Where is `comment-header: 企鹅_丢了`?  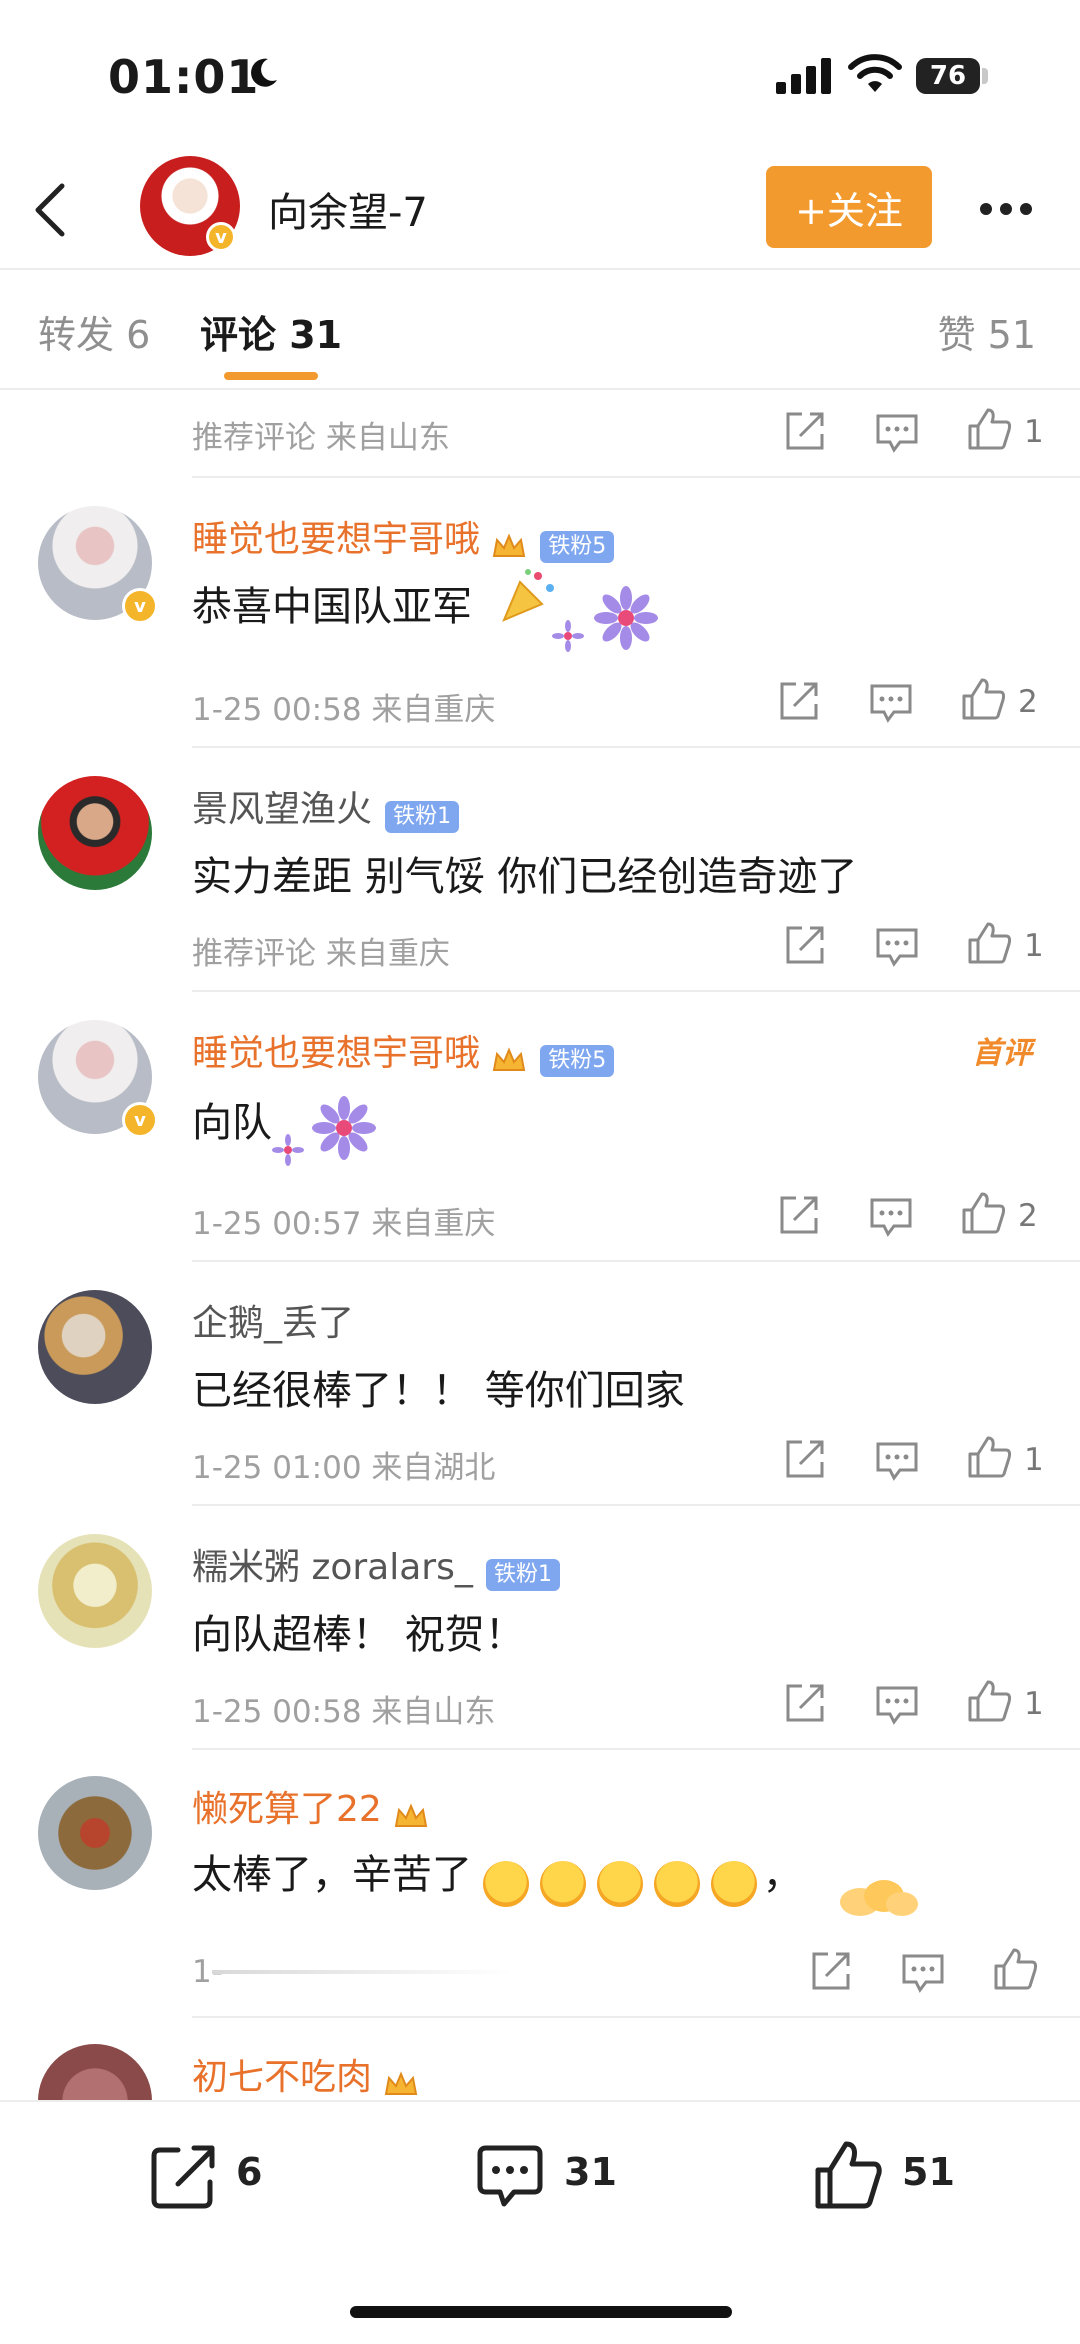 comment-header: 企鹅_丢了 is located at coordinates (273, 1320).